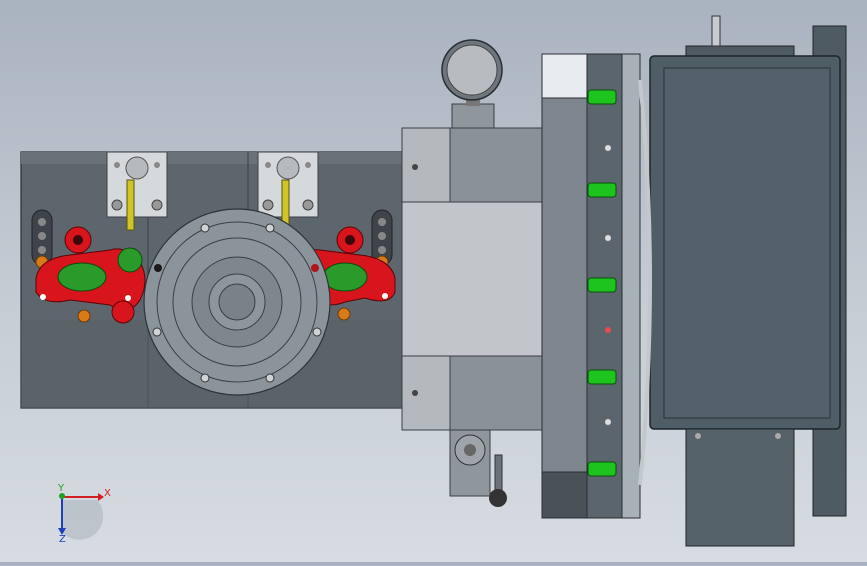  What do you see at coordinates (478, 468) in the screenshot?
I see `clamp-handle` at bounding box center [478, 468].